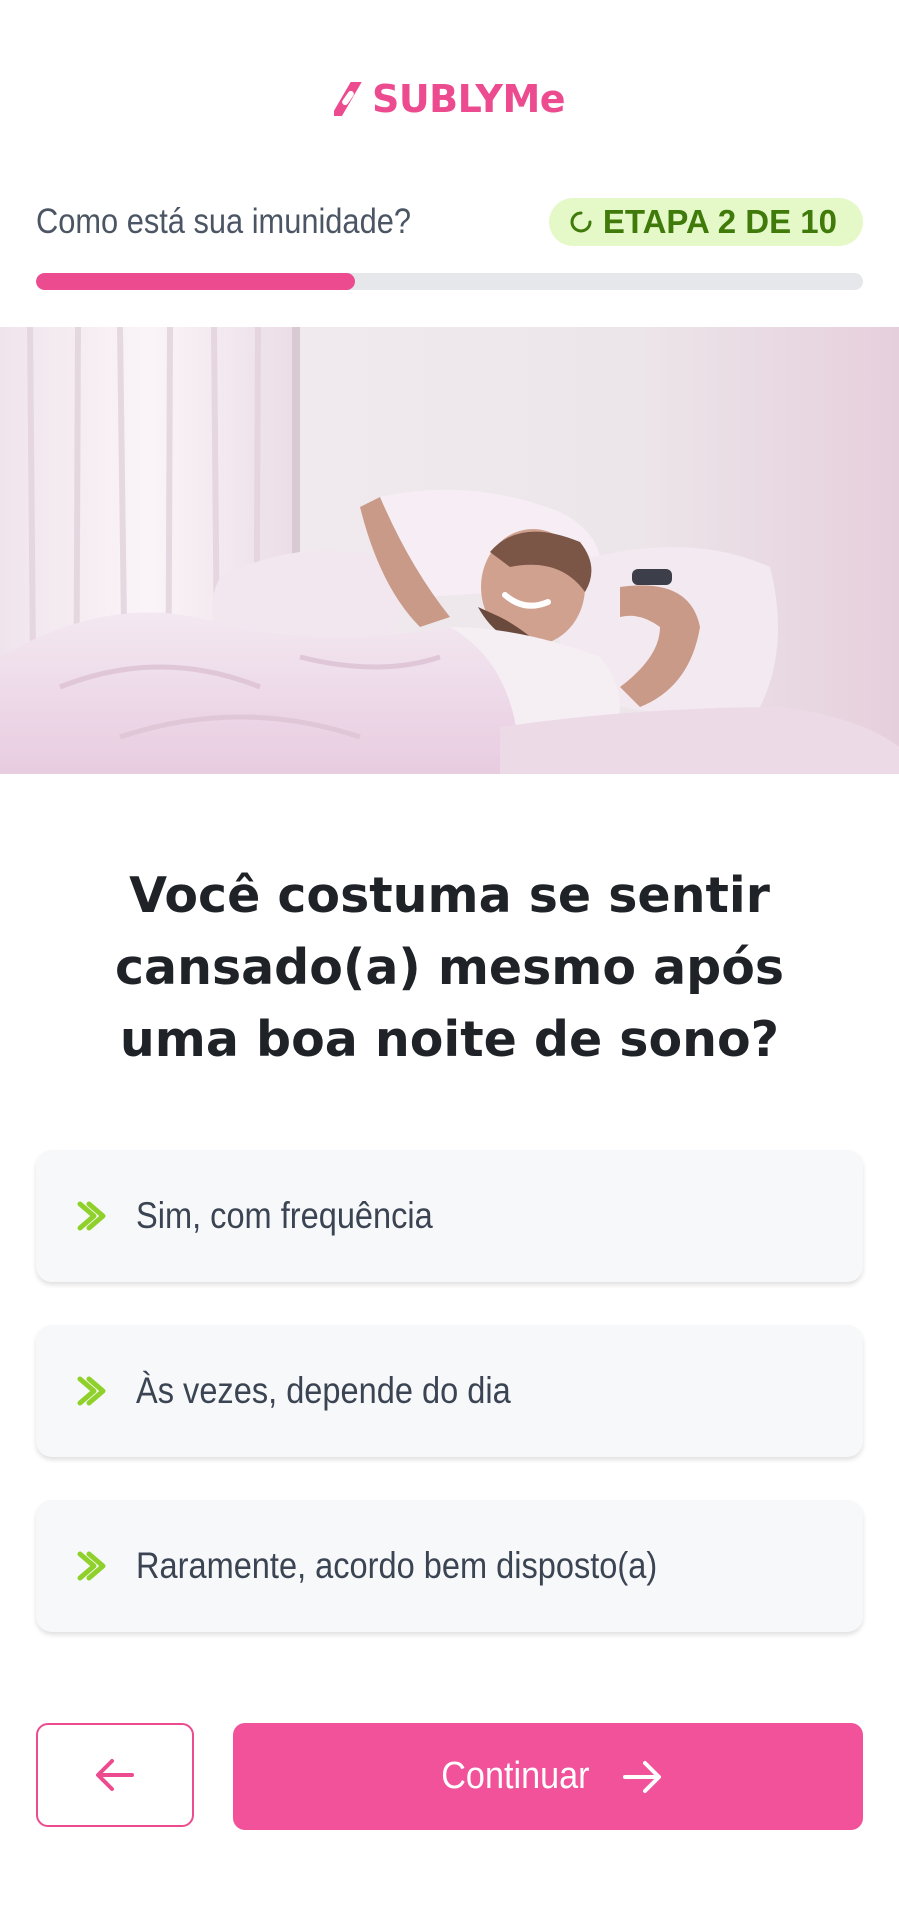  Describe the element at coordinates (196, 281) in the screenshot. I see `progress-bar-fill` at that location.